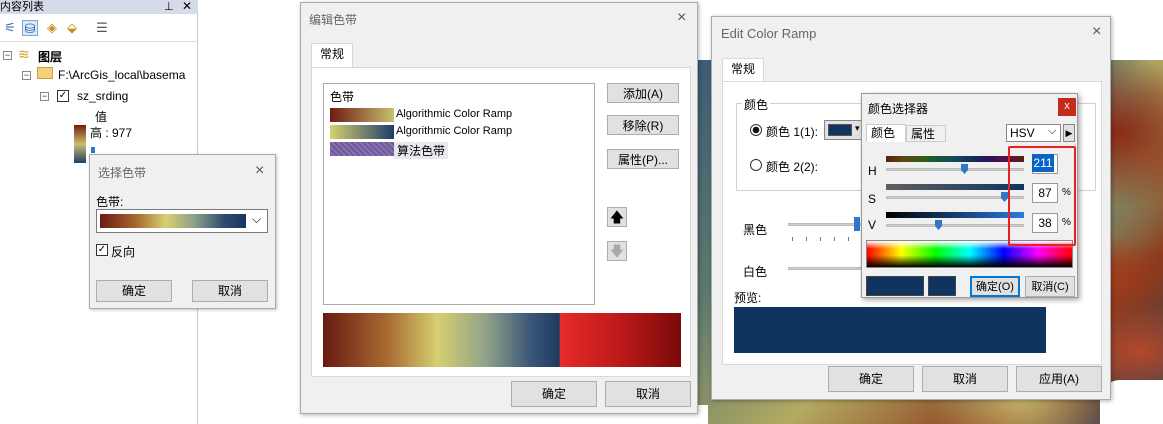 The height and width of the screenshot is (424, 1163). What do you see at coordinates (110, 202) in the screenshot?
I see `ramp-label: 色带:` at bounding box center [110, 202].